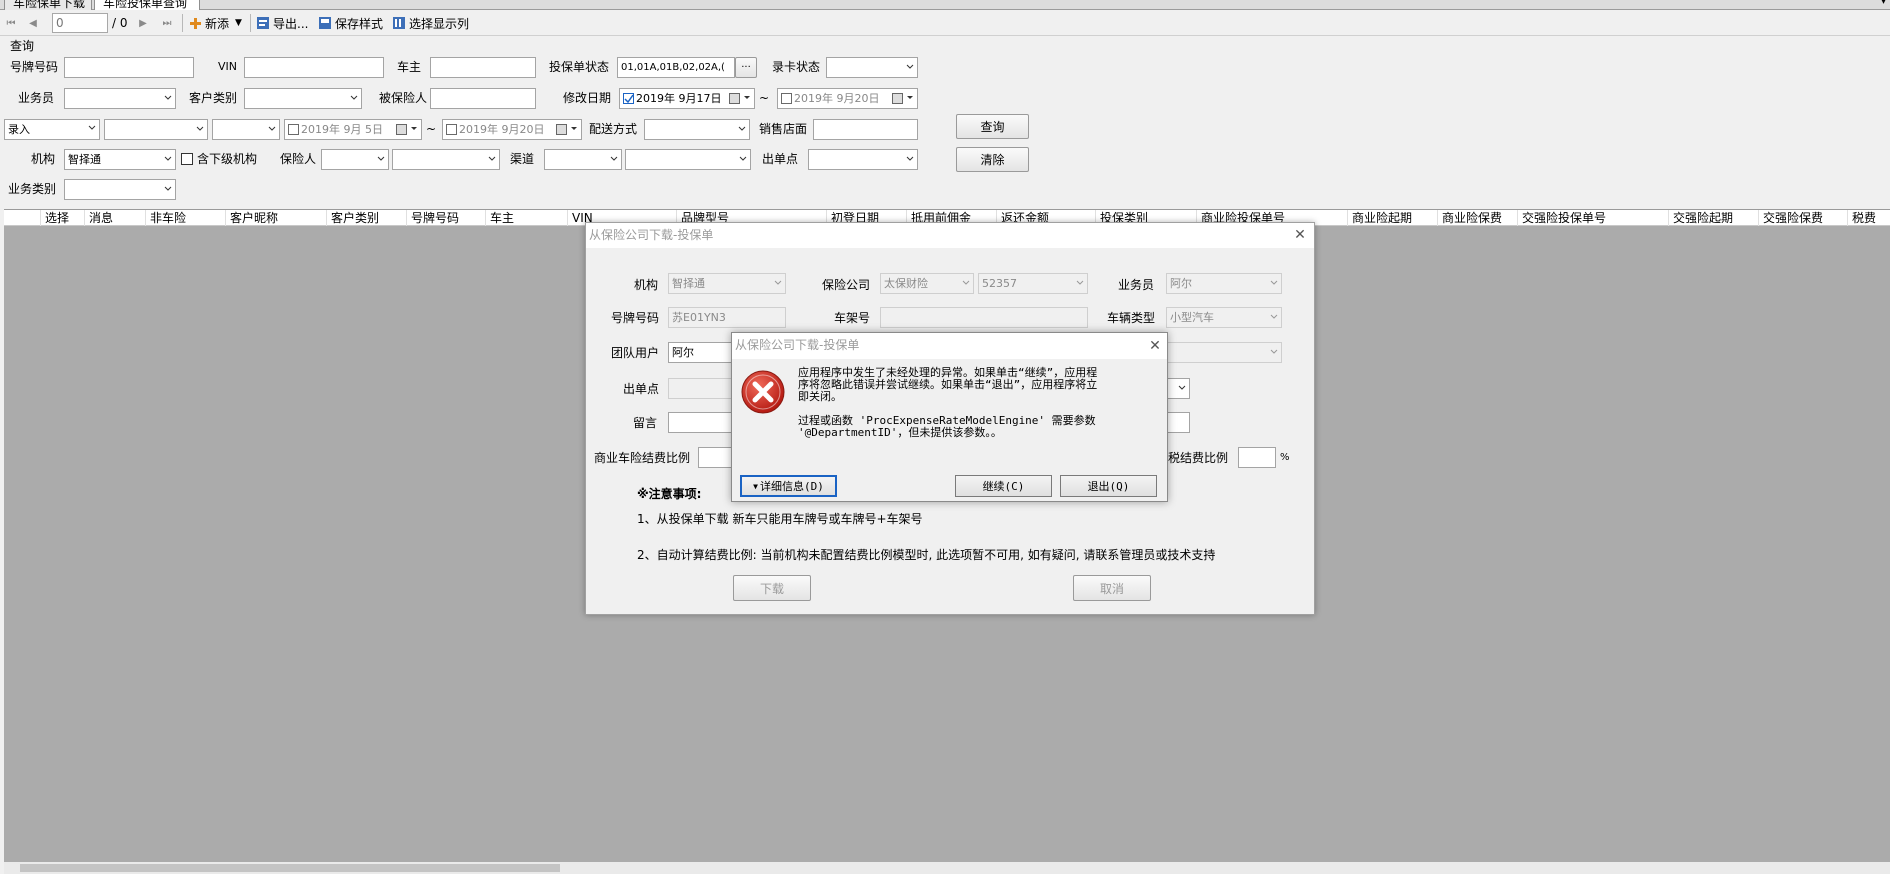  Describe the element at coordinates (430, 23) in the screenshot. I see `select-columns-button: 选择显示列` at that location.